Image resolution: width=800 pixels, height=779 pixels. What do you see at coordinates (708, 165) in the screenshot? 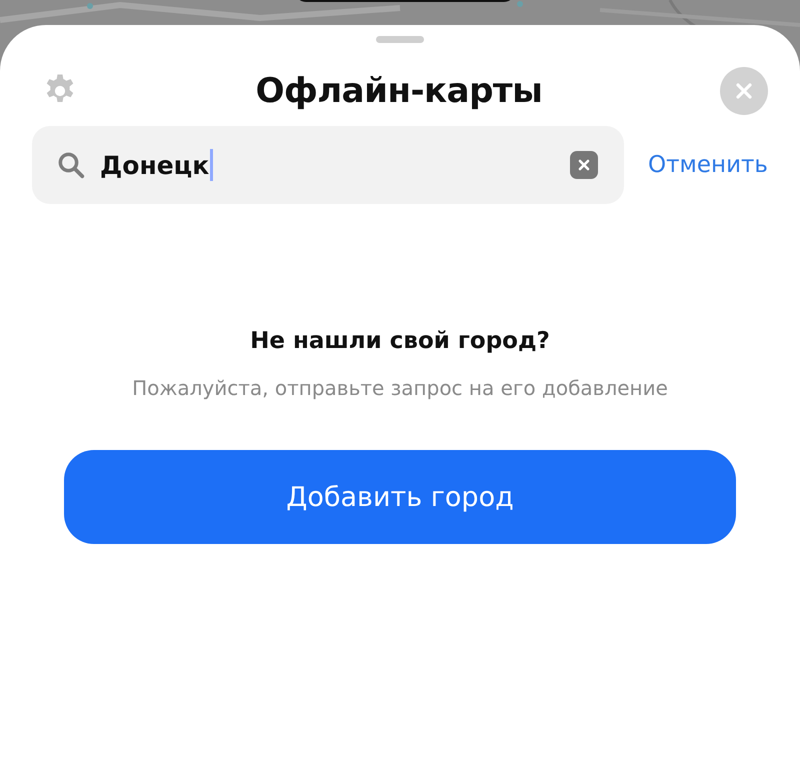
I see `cancel-button: Отменить` at bounding box center [708, 165].